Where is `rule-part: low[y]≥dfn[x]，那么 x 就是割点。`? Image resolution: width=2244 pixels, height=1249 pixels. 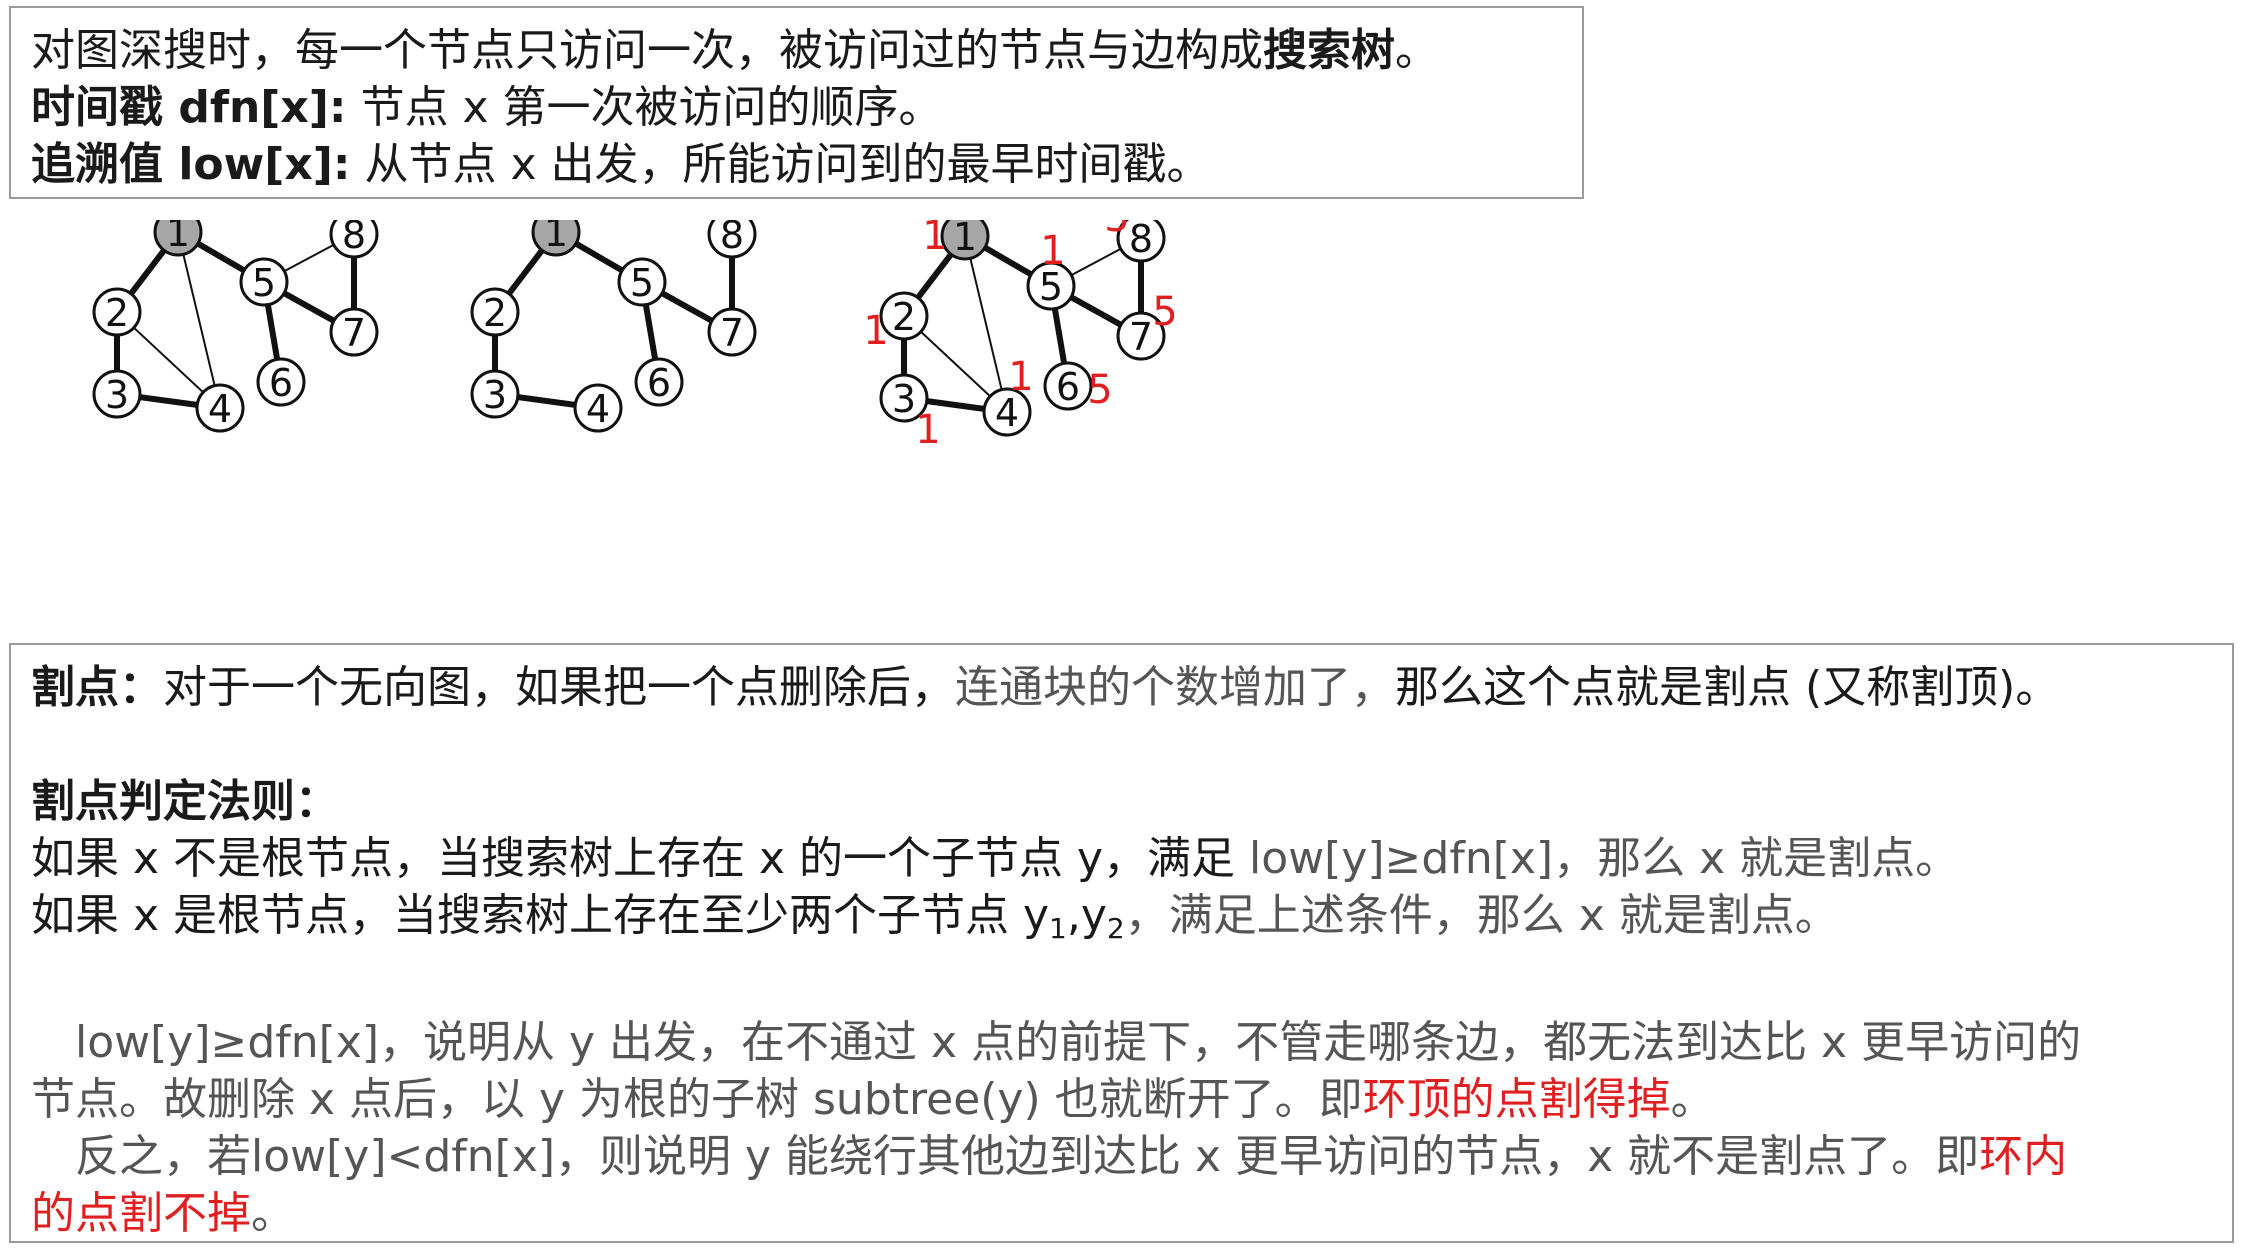
rule-part: low[y]≥dfn[x]，那么 x 就是割点。 is located at coordinates (1604, 858).